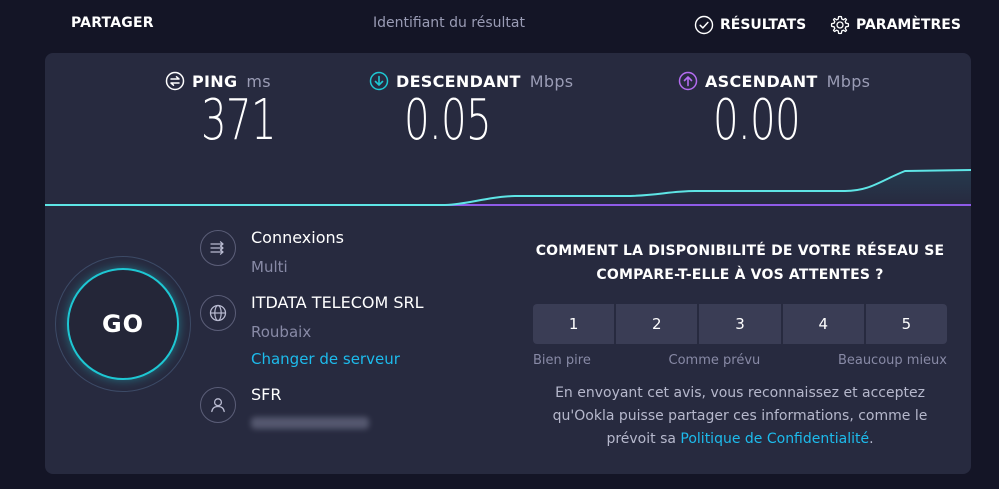  I want to click on go-button-wrapper: GO, so click(123, 324).